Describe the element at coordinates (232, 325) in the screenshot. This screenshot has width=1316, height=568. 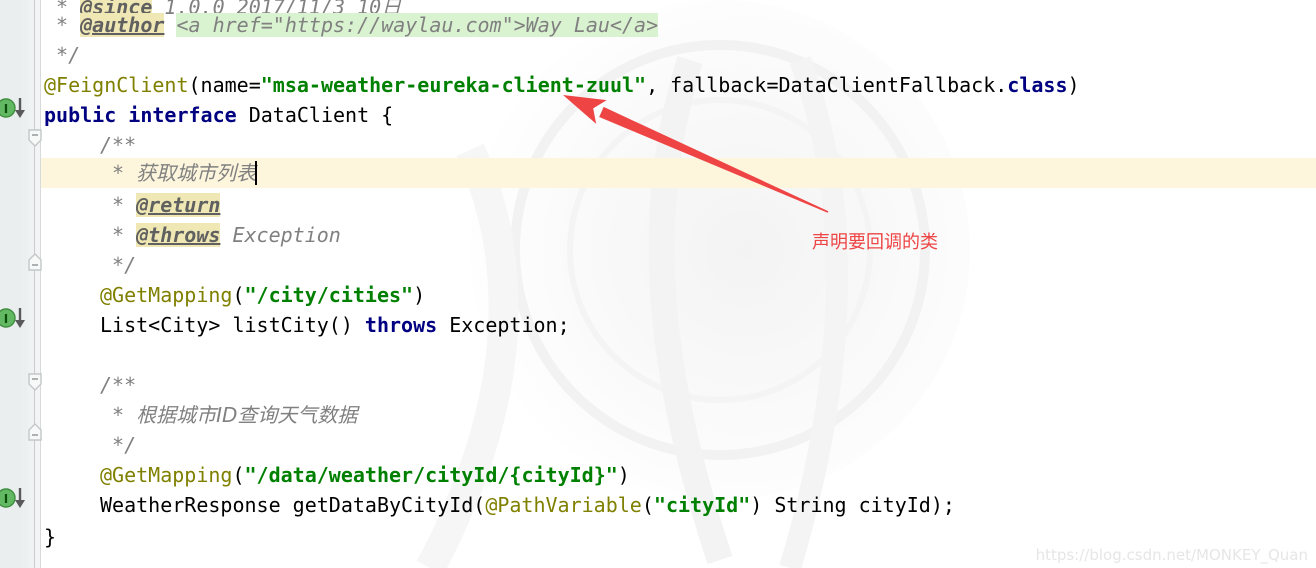
I see `code-token-plain: List<City> listCity()` at that location.